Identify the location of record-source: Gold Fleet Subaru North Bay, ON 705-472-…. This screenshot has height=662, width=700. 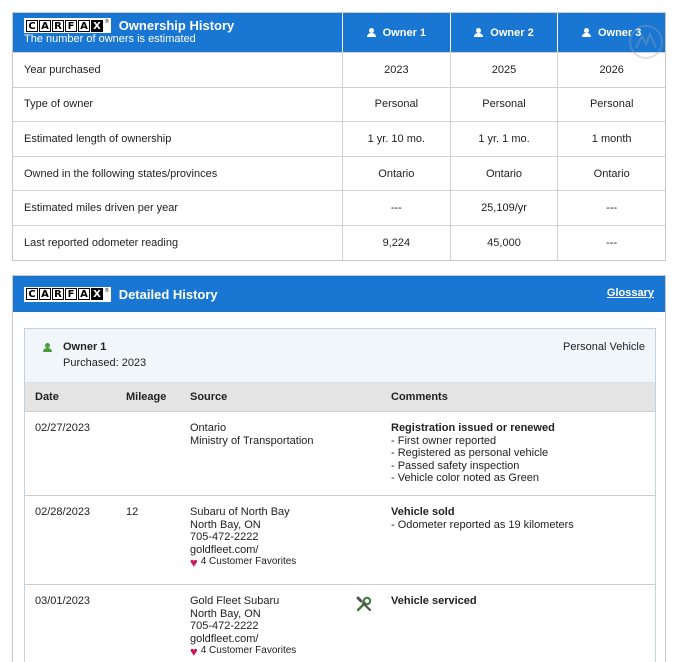
(243, 627).